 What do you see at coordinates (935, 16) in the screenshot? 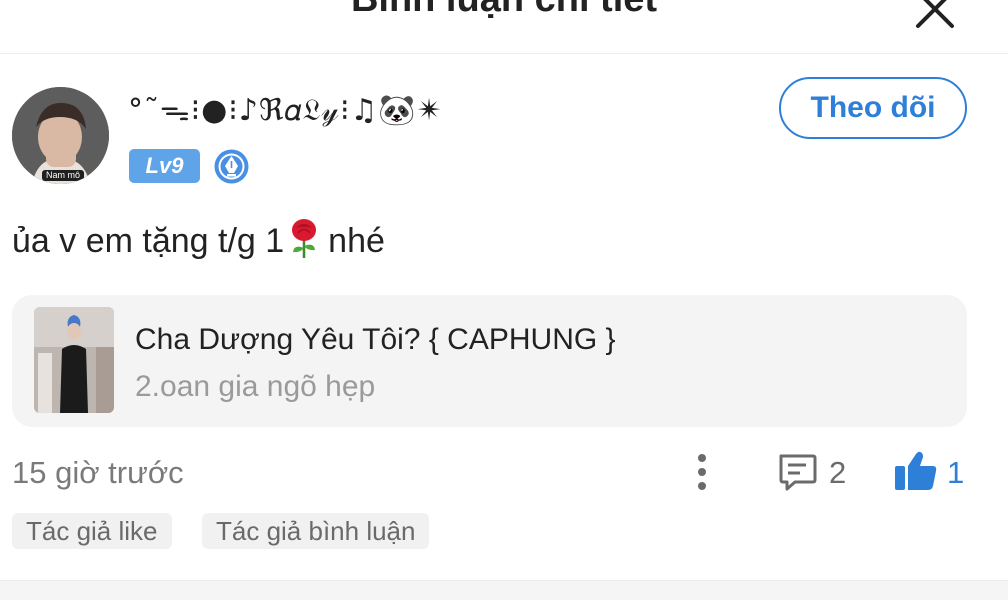
I see `close-icon` at bounding box center [935, 16].